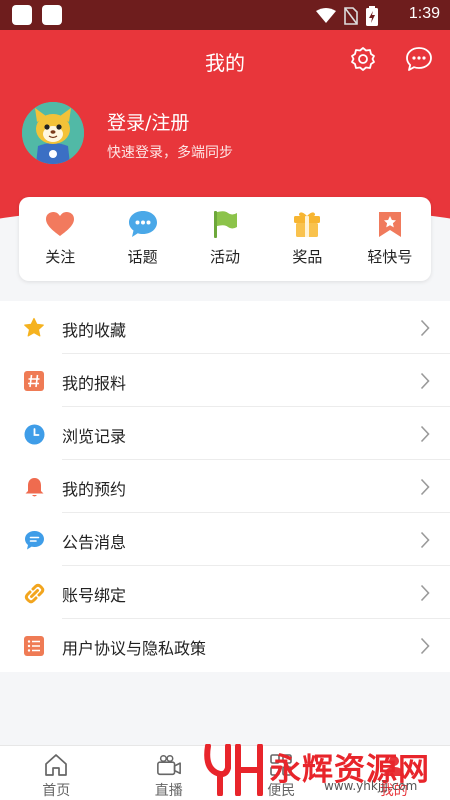 The height and width of the screenshot is (800, 450). I want to click on status-time: 1:39, so click(424, 13).